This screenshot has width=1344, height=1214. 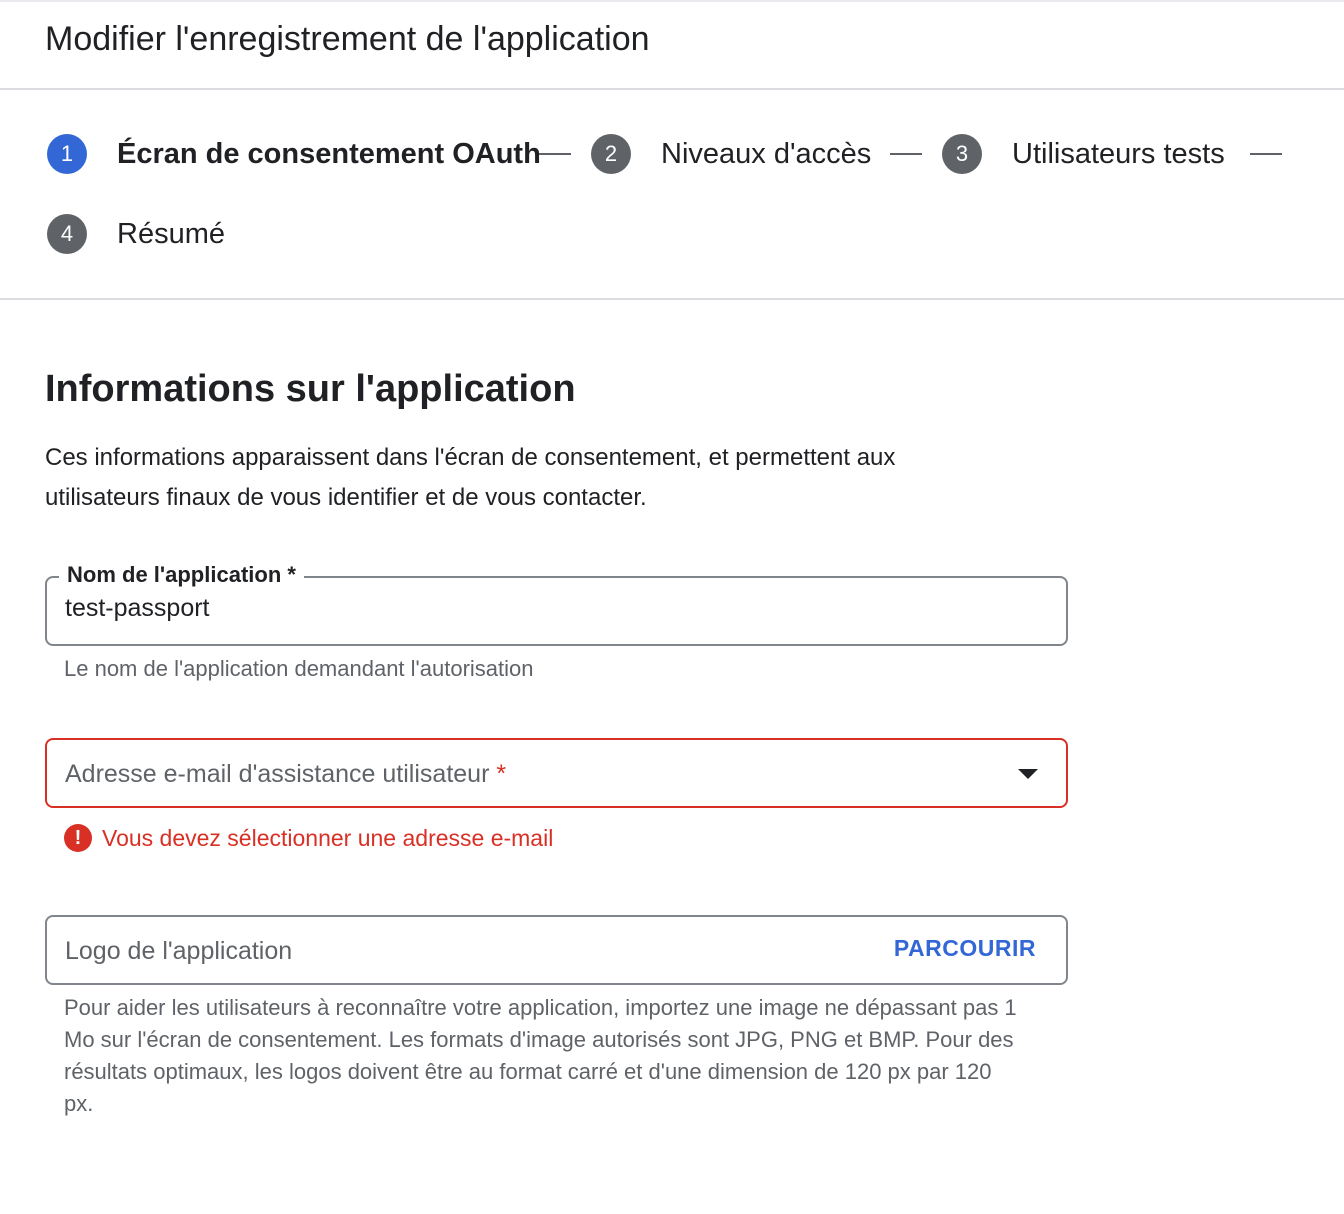 I want to click on step-oauth-consent: 1 Écran de consentement OAuth, so click(x=294, y=154).